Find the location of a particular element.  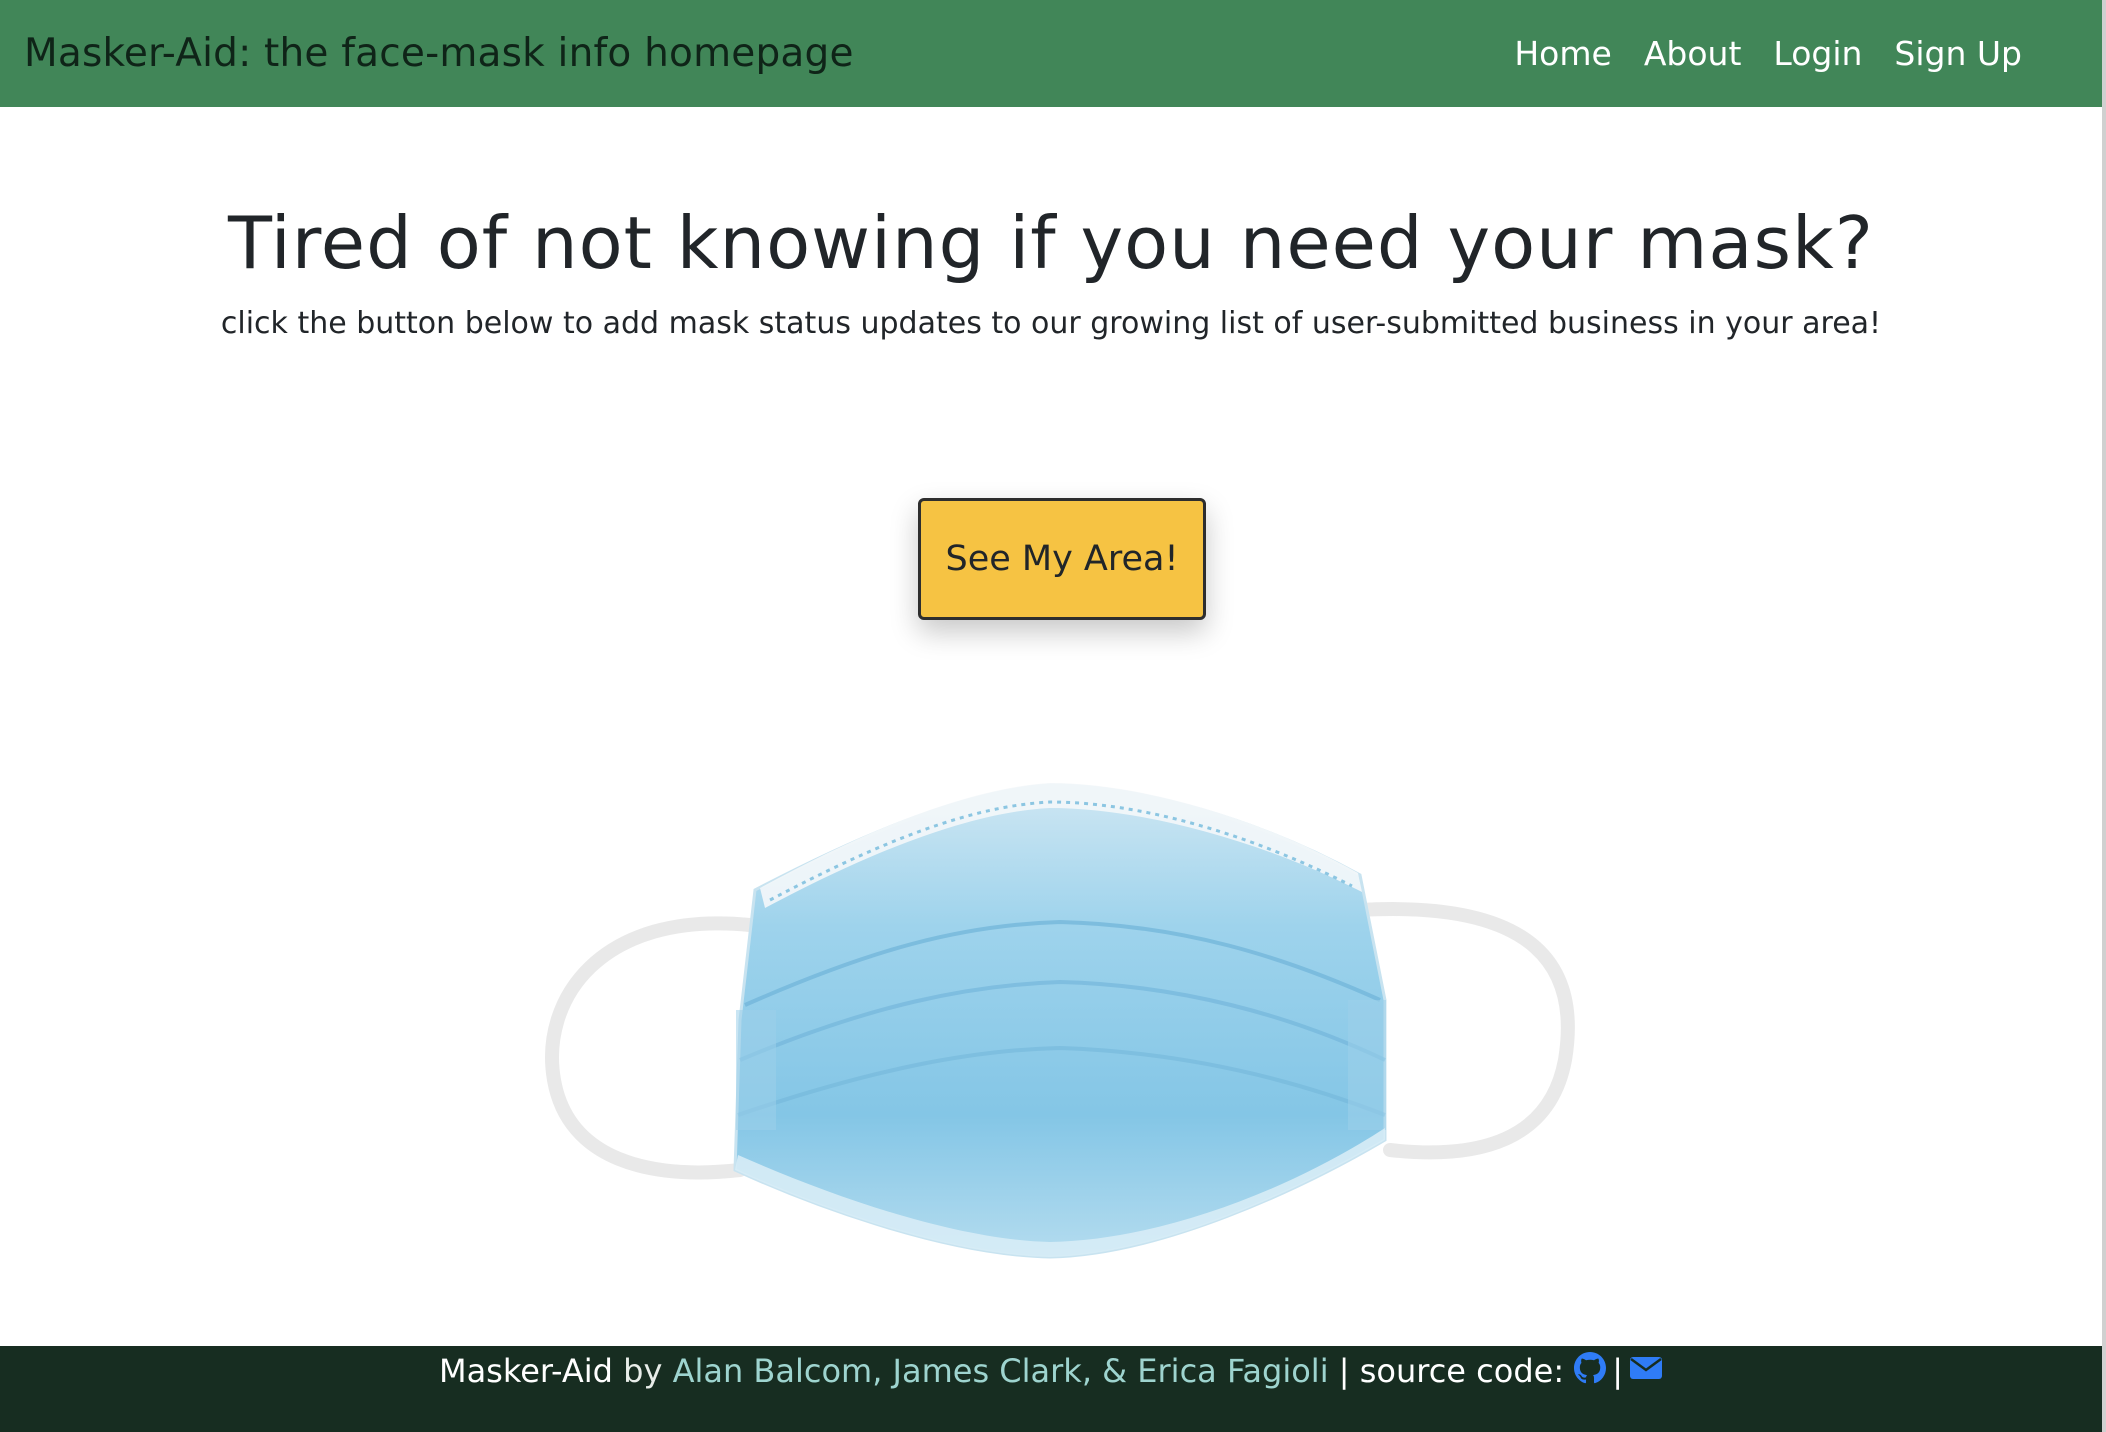

footer-app-name: Masker-Aid is located at coordinates (525, 1371).